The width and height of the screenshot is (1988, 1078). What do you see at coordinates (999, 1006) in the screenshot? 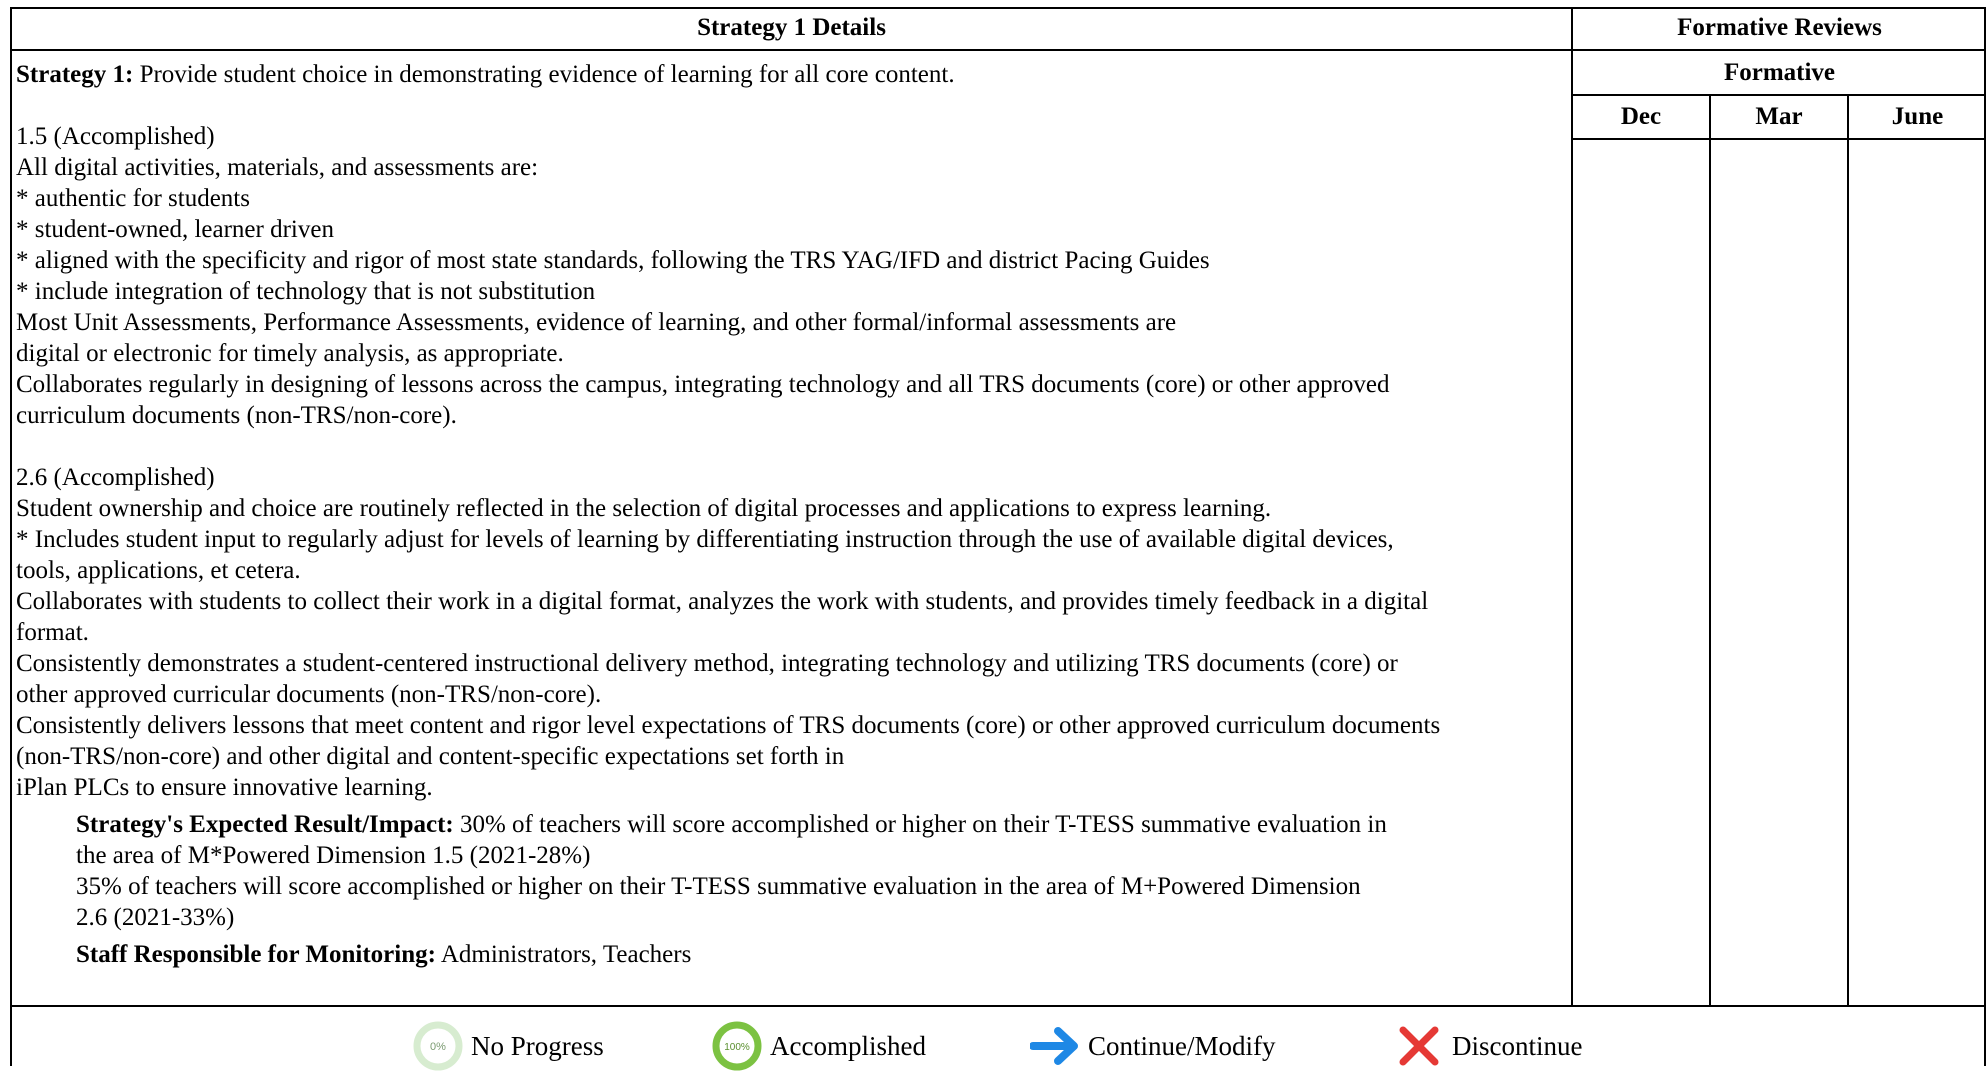
I see `legend-divider` at bounding box center [999, 1006].